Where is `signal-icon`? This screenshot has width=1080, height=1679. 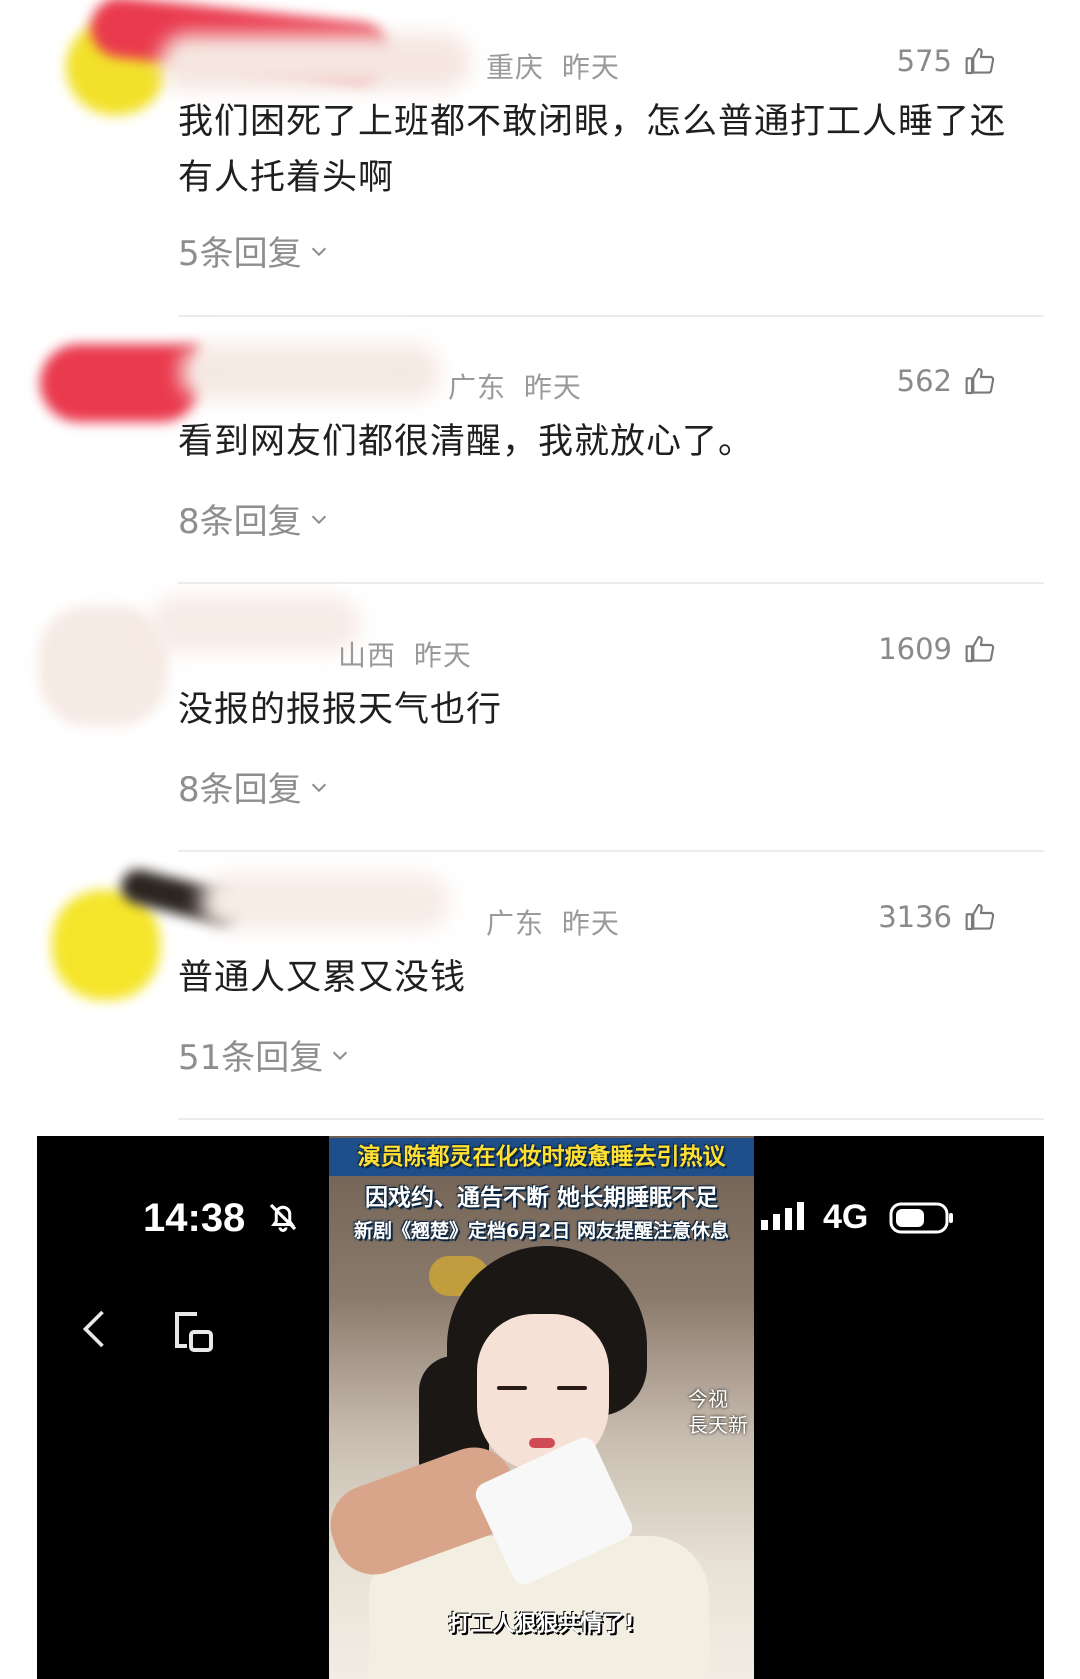 signal-icon is located at coordinates (782, 1216).